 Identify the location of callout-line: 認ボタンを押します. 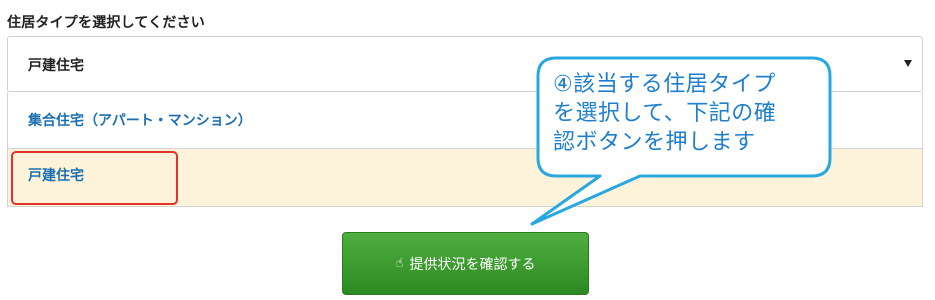
(654, 142).